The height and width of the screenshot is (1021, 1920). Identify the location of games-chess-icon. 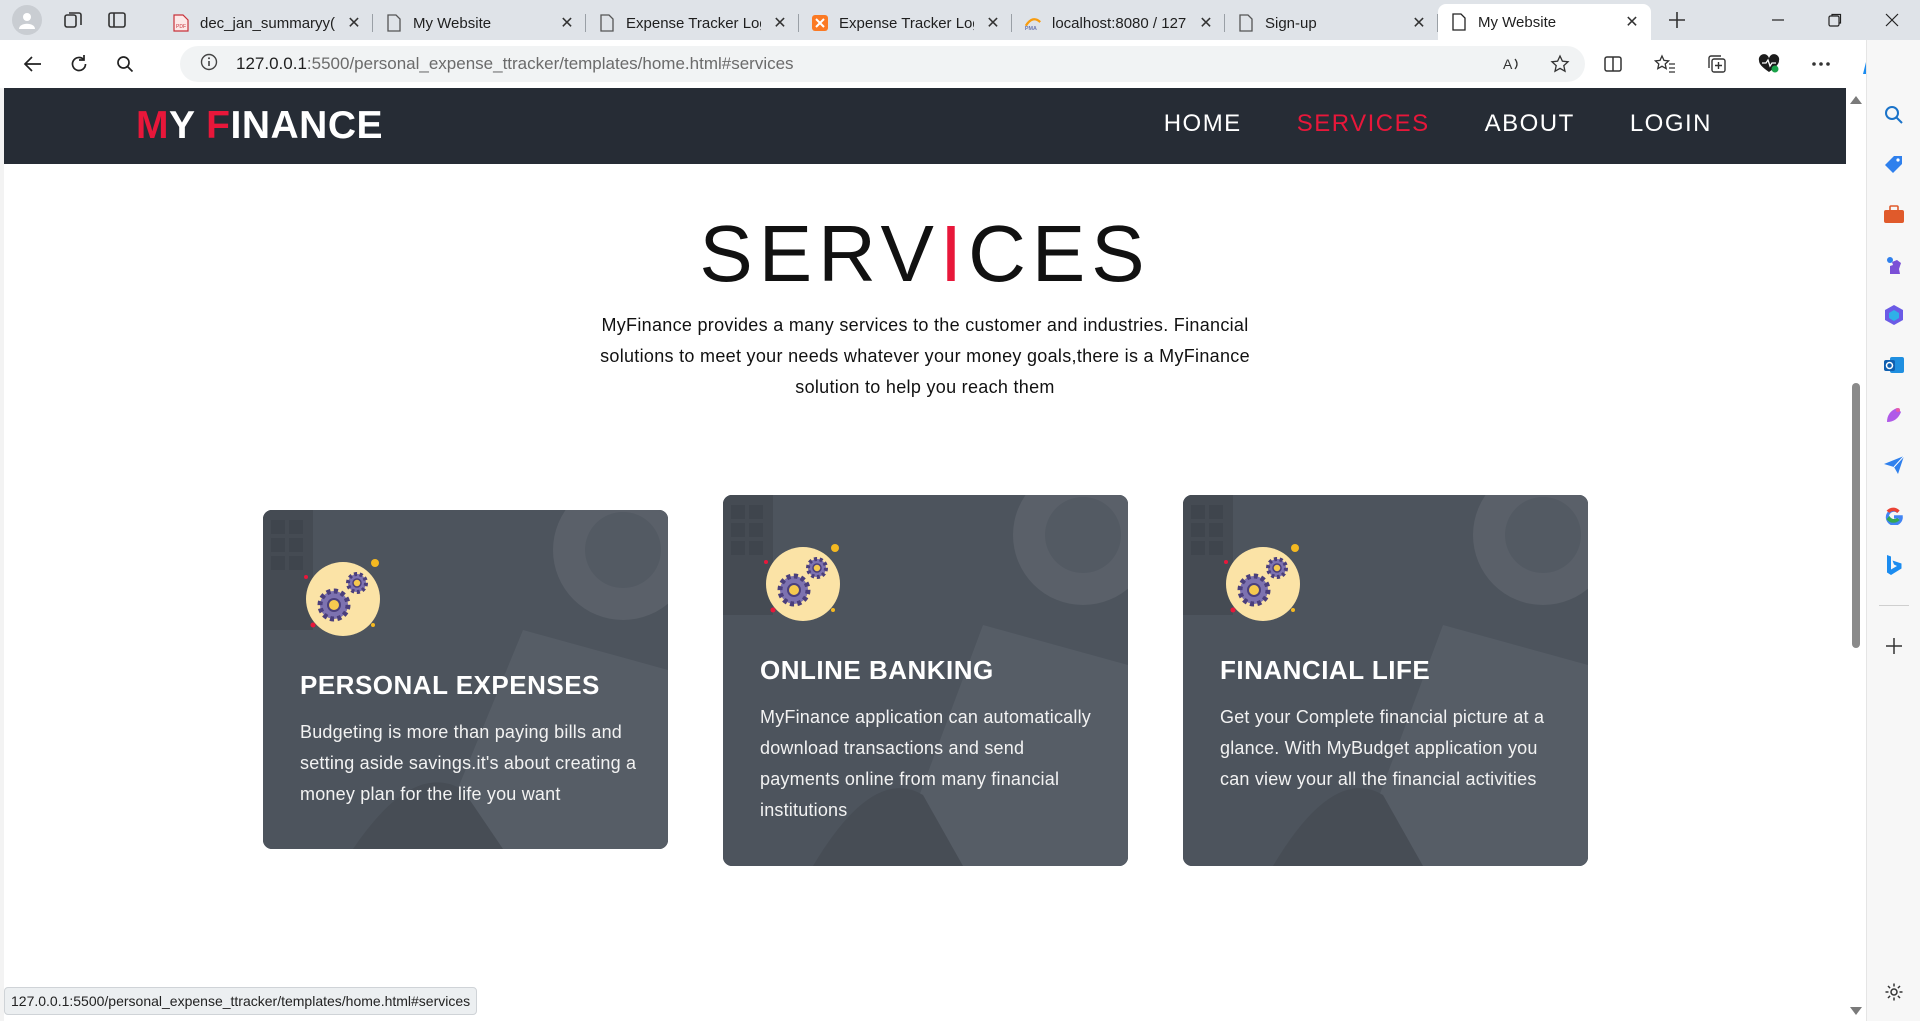
(1894, 265).